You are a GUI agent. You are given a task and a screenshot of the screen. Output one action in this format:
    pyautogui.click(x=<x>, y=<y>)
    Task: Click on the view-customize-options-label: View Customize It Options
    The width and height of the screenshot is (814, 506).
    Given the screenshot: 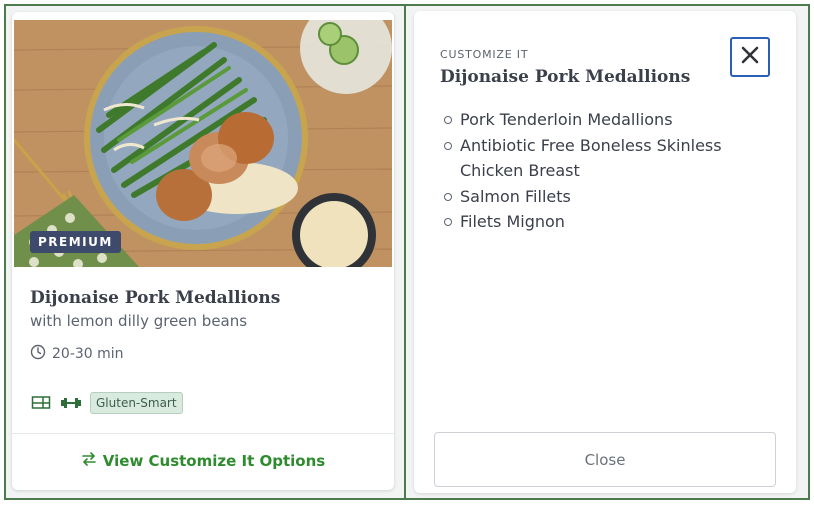 What is the action you would take?
    pyautogui.click(x=214, y=461)
    